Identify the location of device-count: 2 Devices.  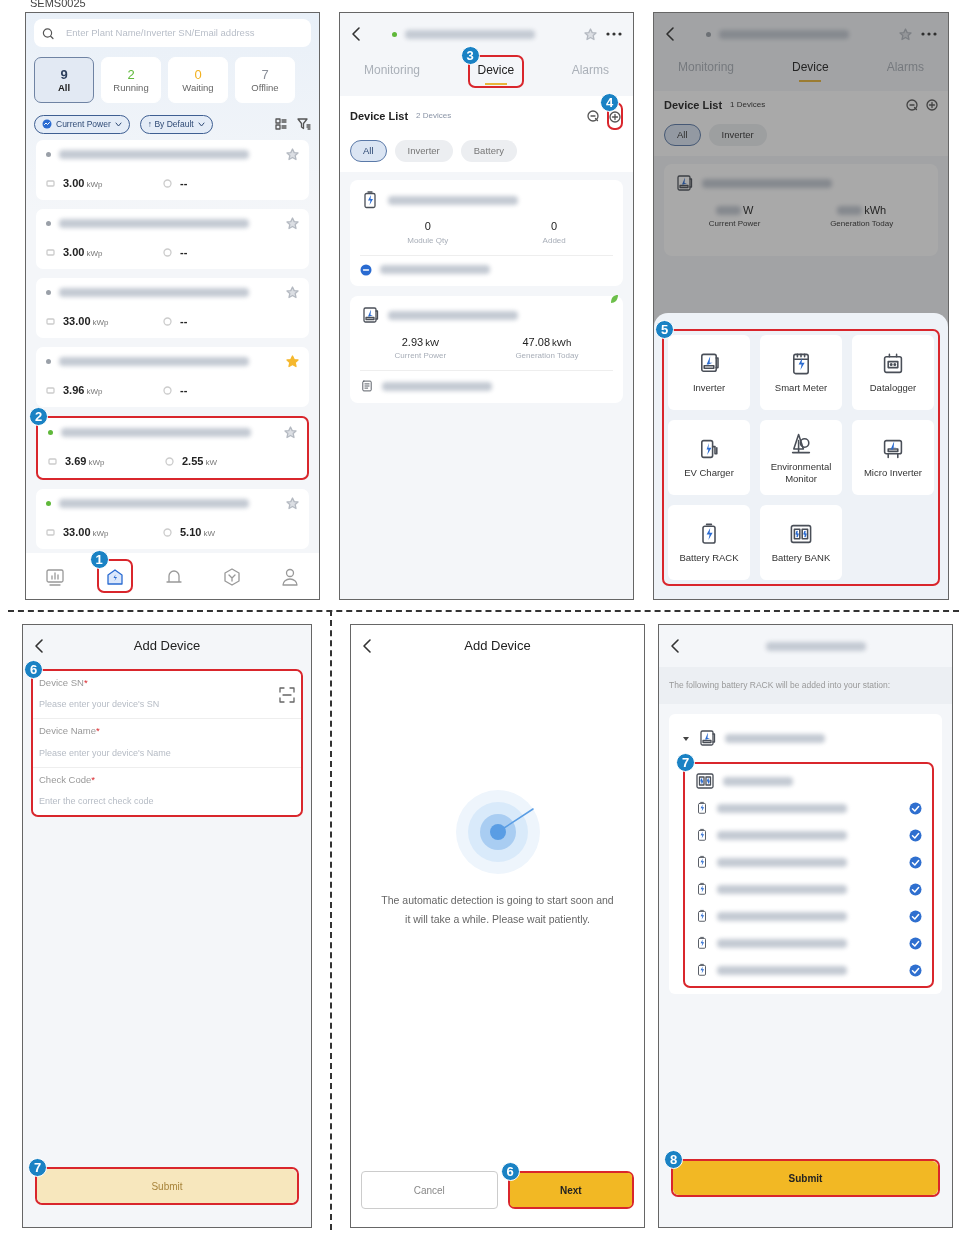
(434, 116).